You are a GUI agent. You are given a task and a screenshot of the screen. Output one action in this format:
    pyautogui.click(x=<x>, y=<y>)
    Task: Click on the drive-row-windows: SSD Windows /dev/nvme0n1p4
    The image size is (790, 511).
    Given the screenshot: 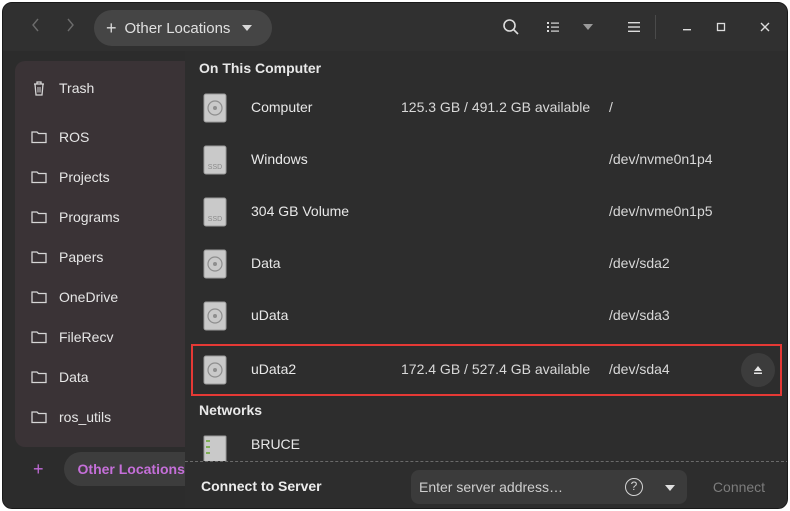 What is the action you would take?
    pyautogui.click(x=486, y=159)
    